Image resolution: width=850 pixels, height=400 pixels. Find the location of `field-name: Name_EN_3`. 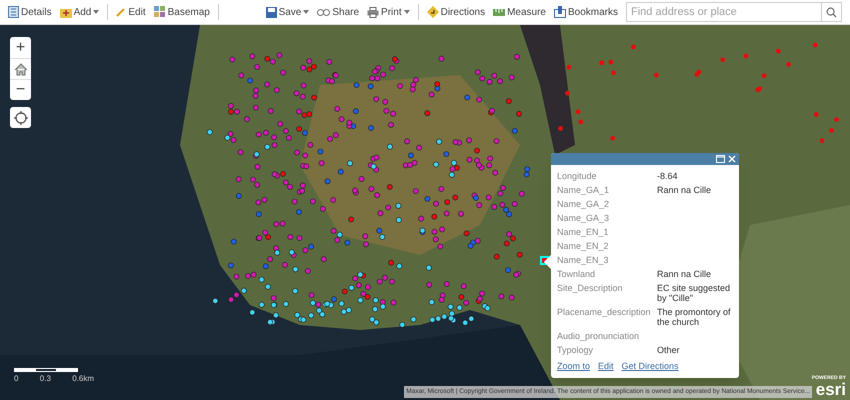

field-name: Name_EN_3 is located at coordinates (583, 260).